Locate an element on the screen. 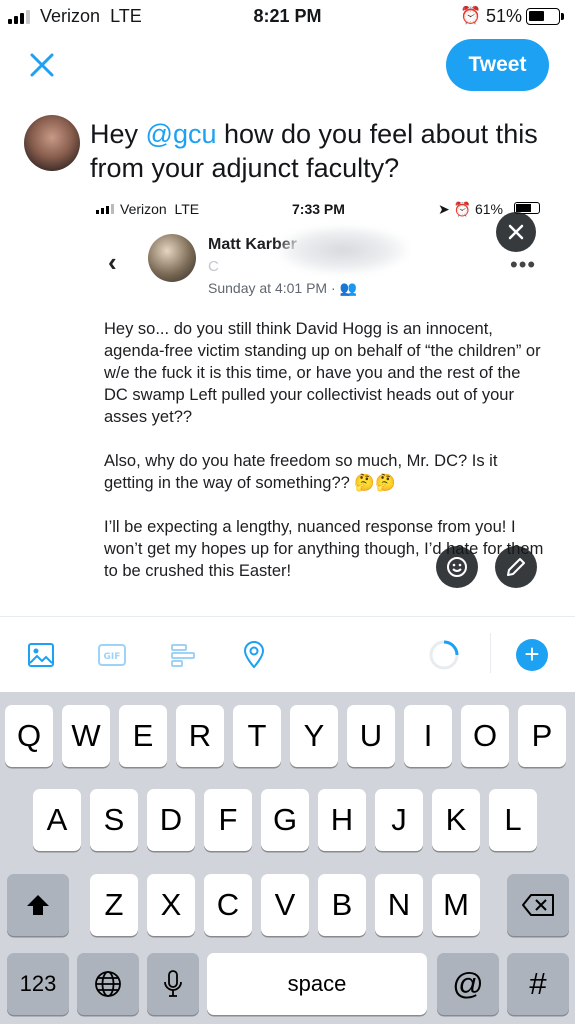  friends-icon: 👥 is located at coordinates (348, 288).